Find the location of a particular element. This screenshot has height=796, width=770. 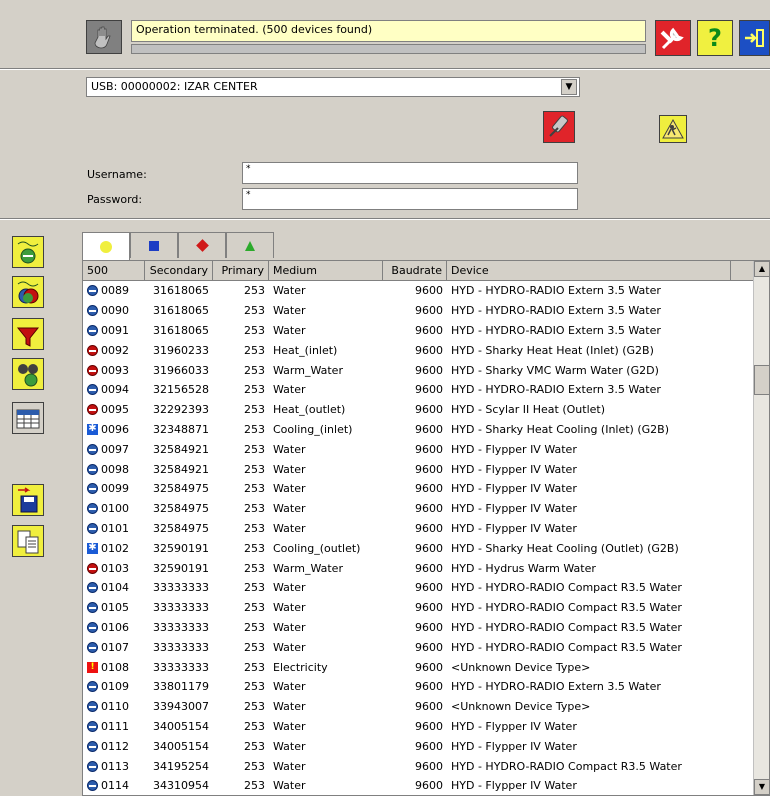

device-id-cell: 0114 is located at coordinates (114, 785).